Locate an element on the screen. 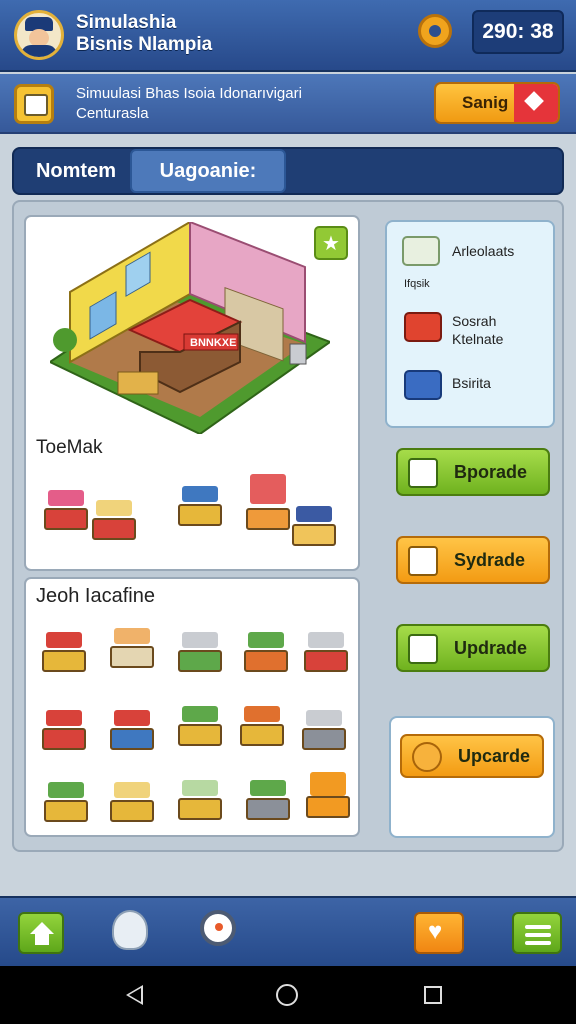 The width and height of the screenshot is (576, 1024). eco-icon is located at coordinates (421, 251).